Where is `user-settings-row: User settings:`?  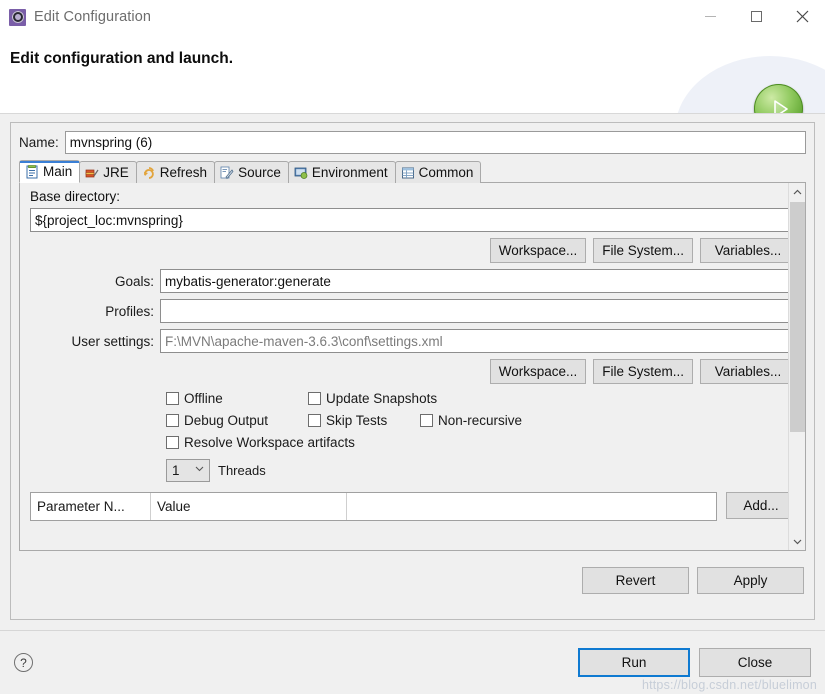 user-settings-row: User settings: is located at coordinates (413, 341).